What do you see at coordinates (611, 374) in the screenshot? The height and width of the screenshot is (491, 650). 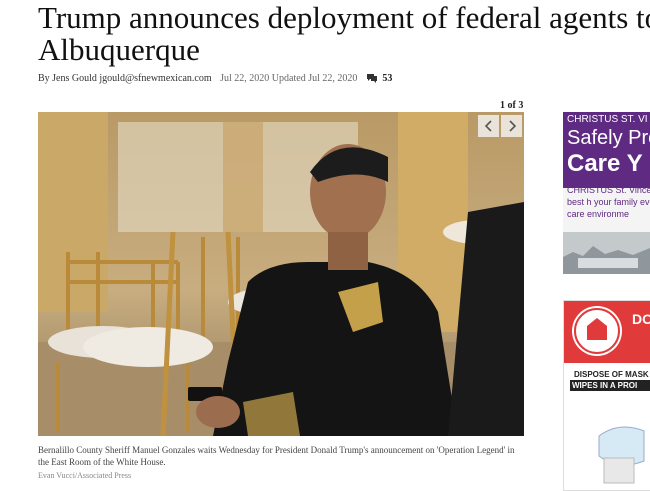 I see `ad-line1: DISPOSE OF MASK` at bounding box center [611, 374].